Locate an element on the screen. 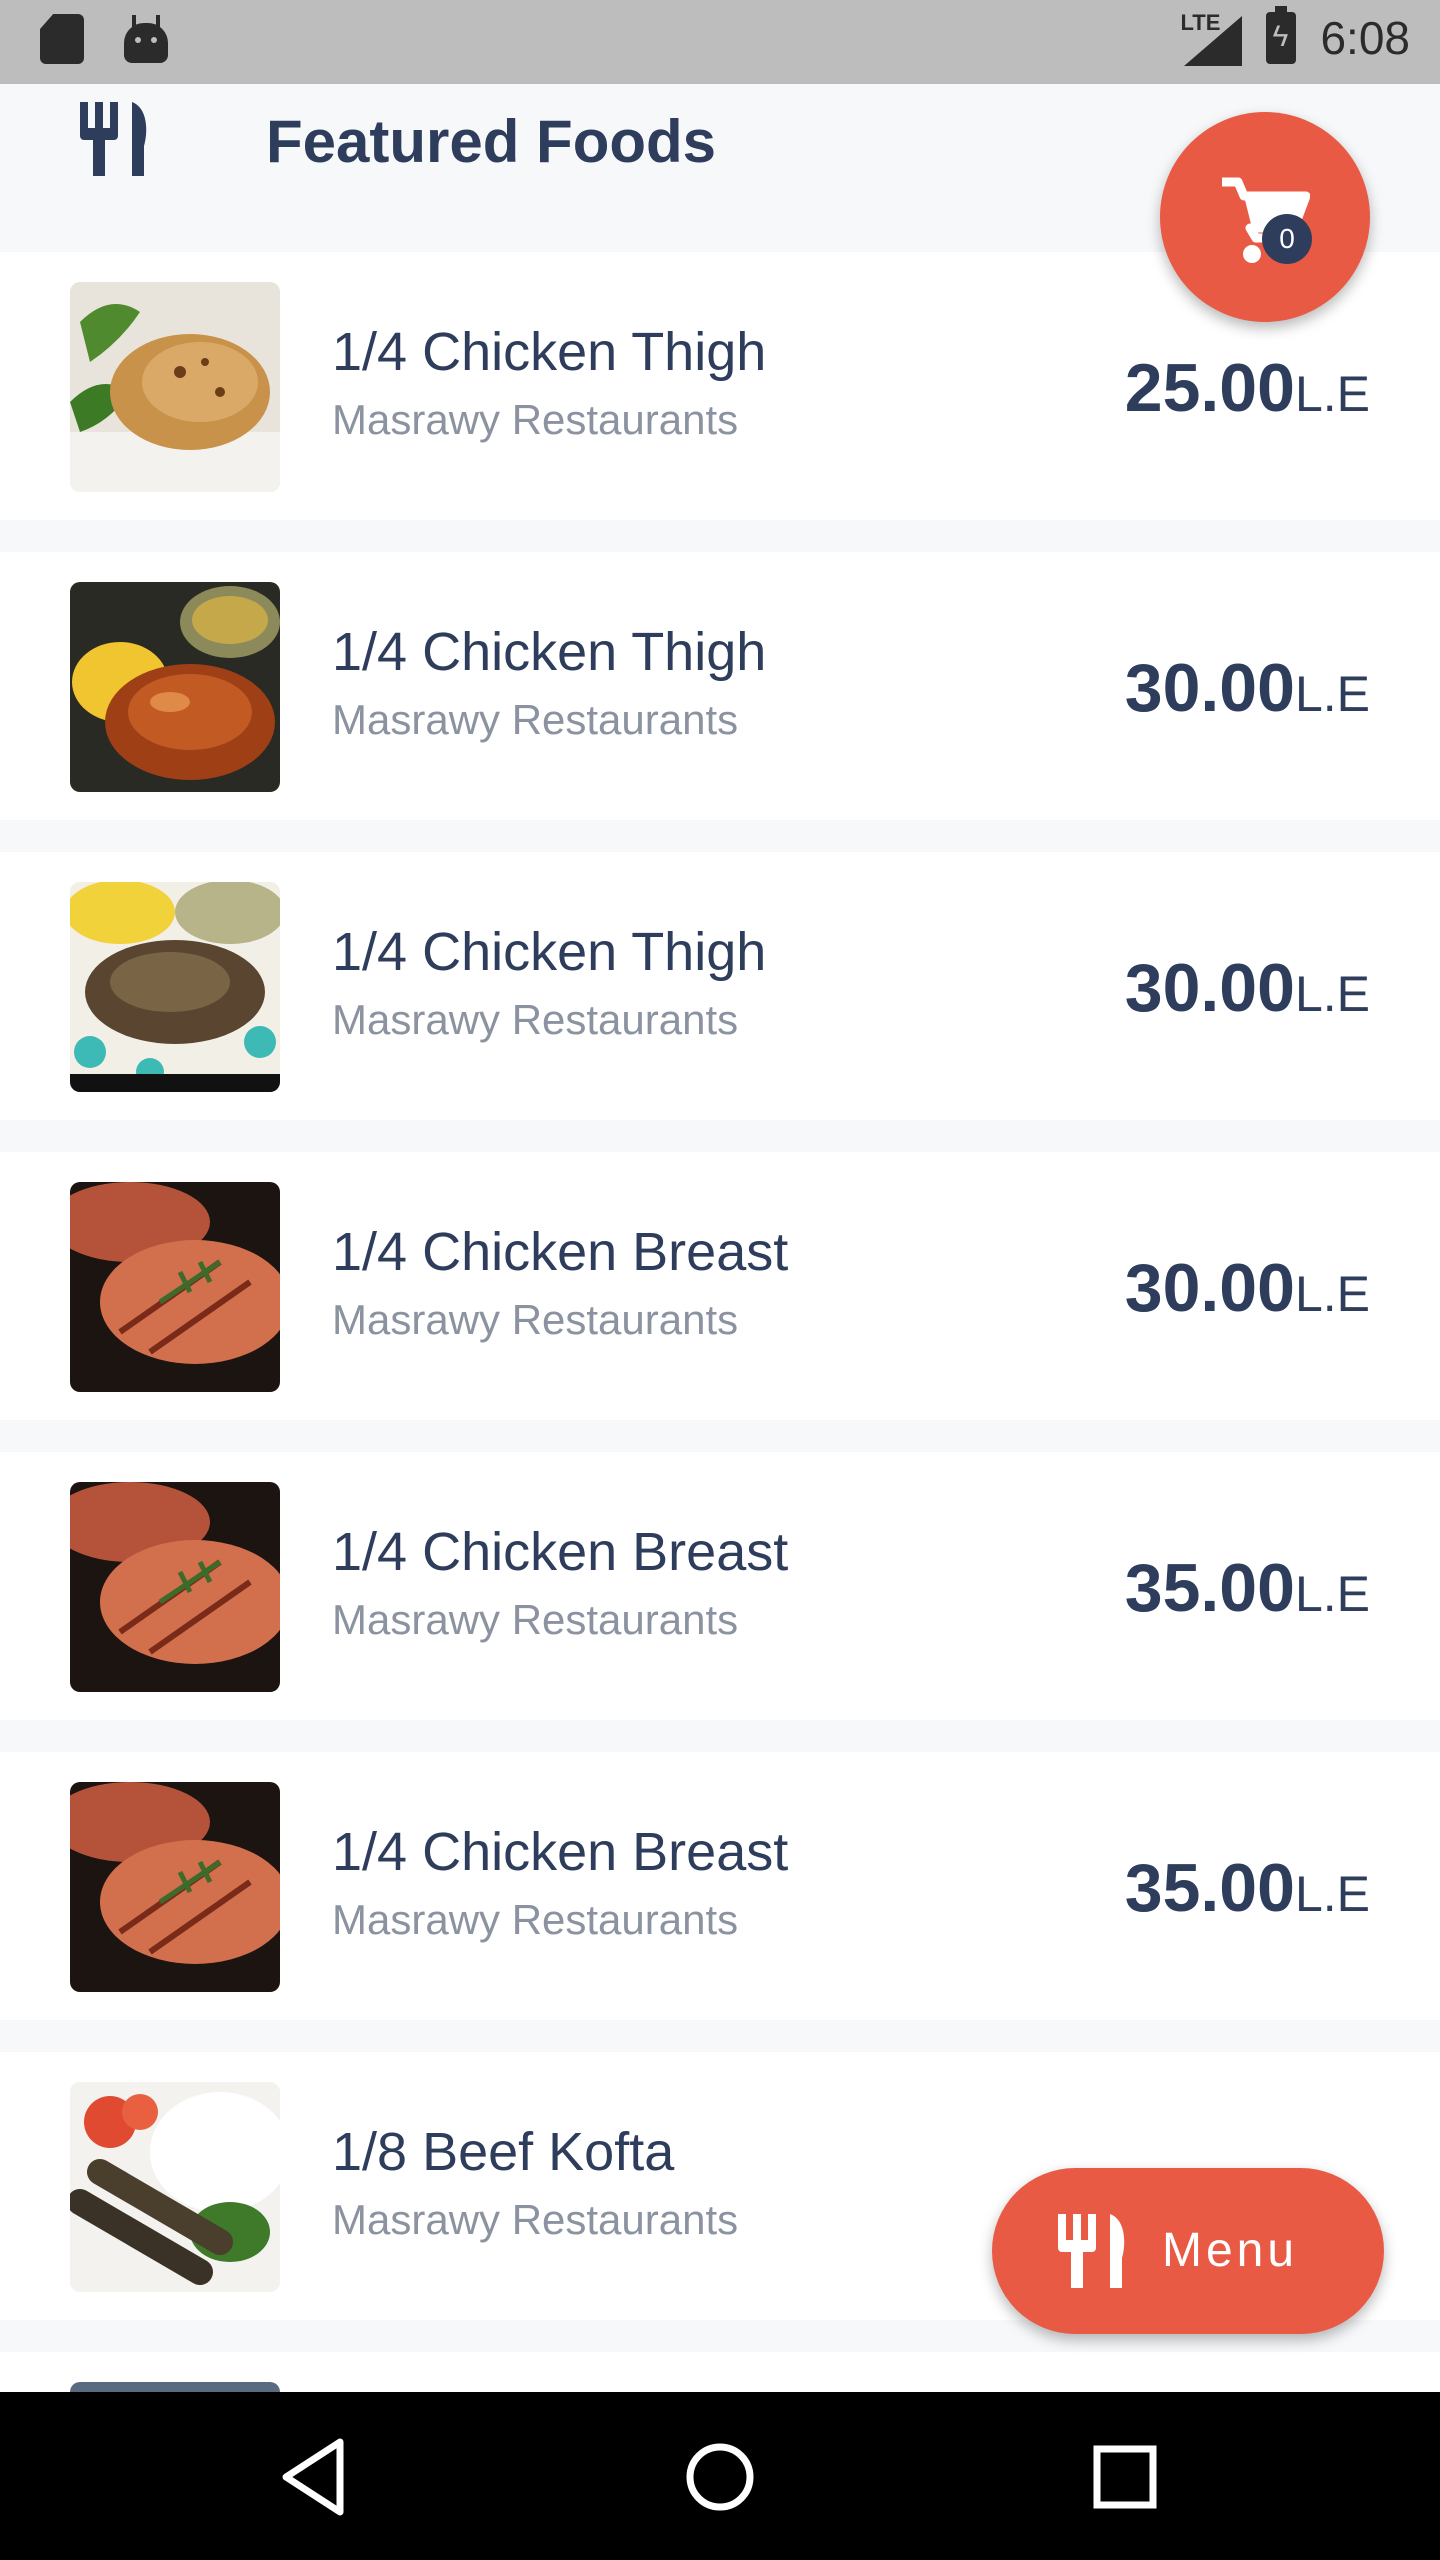  sd-card-icon is located at coordinates (62, 39).